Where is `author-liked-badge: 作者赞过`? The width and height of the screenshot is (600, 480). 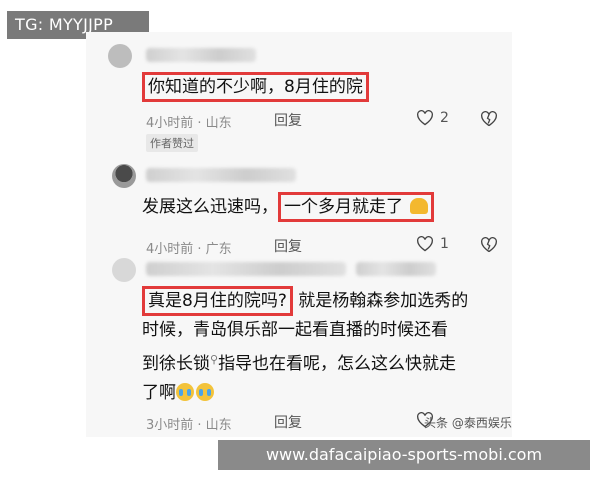
author-liked-badge: 作者赞过 is located at coordinates (172, 143).